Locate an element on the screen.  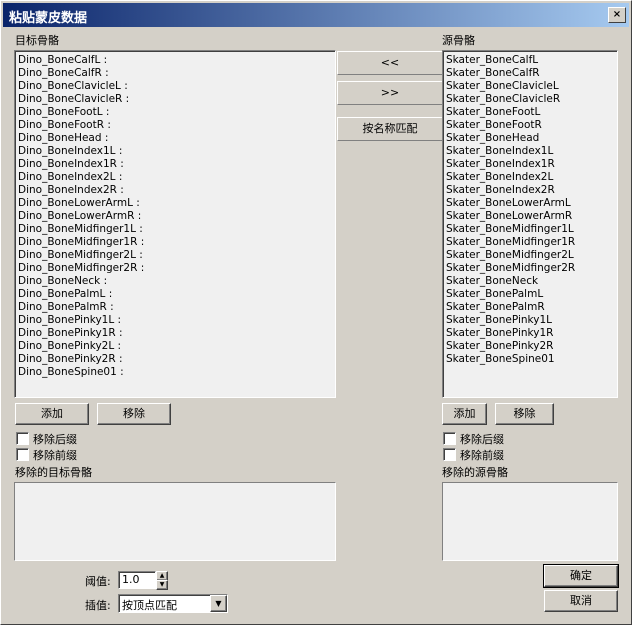
ok-button: 确定 is located at coordinates (581, 576).